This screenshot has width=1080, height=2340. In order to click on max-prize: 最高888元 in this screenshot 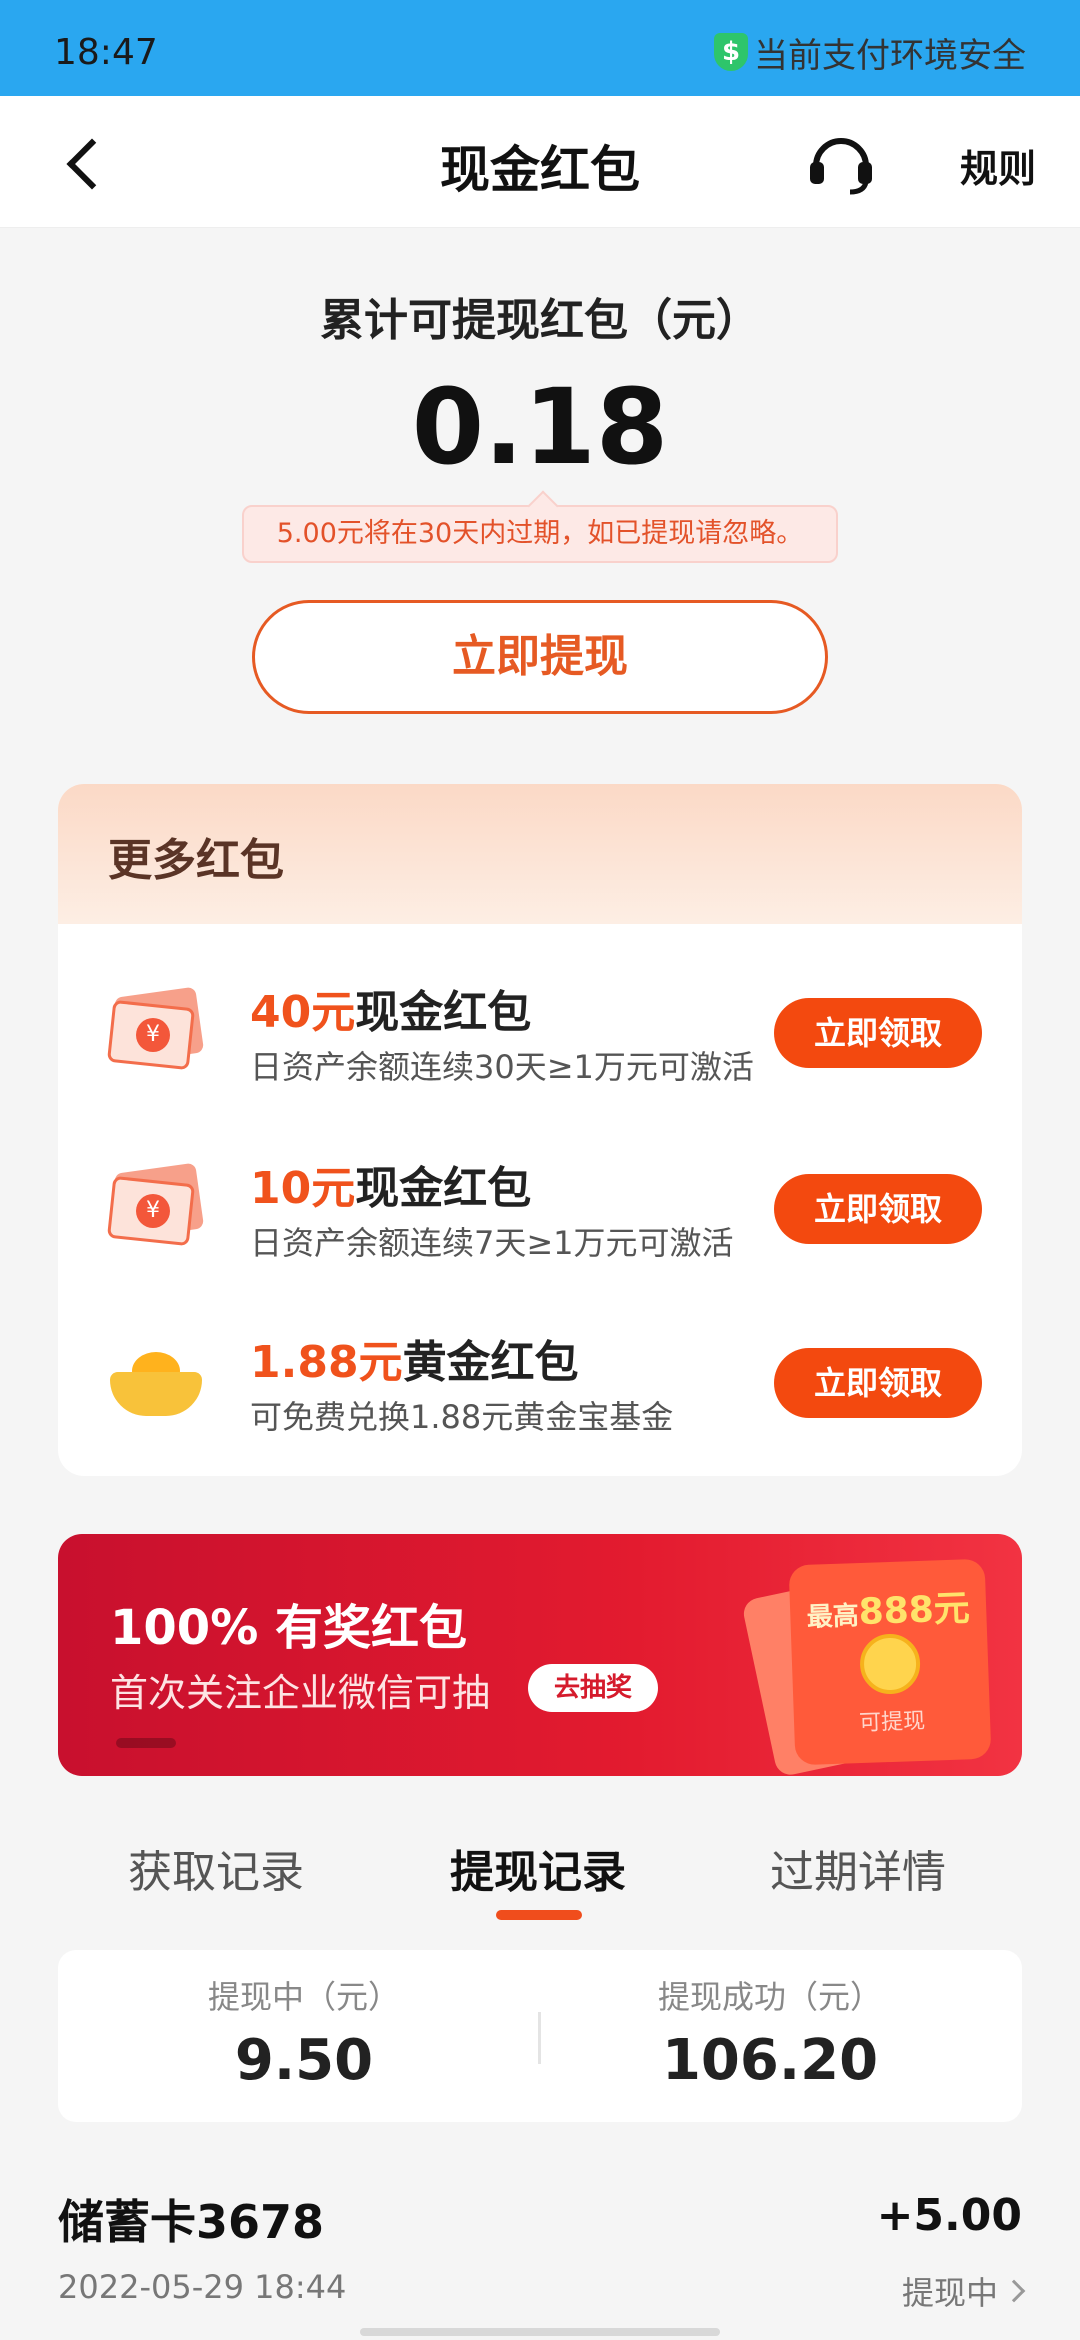, I will do `click(888, 1608)`.